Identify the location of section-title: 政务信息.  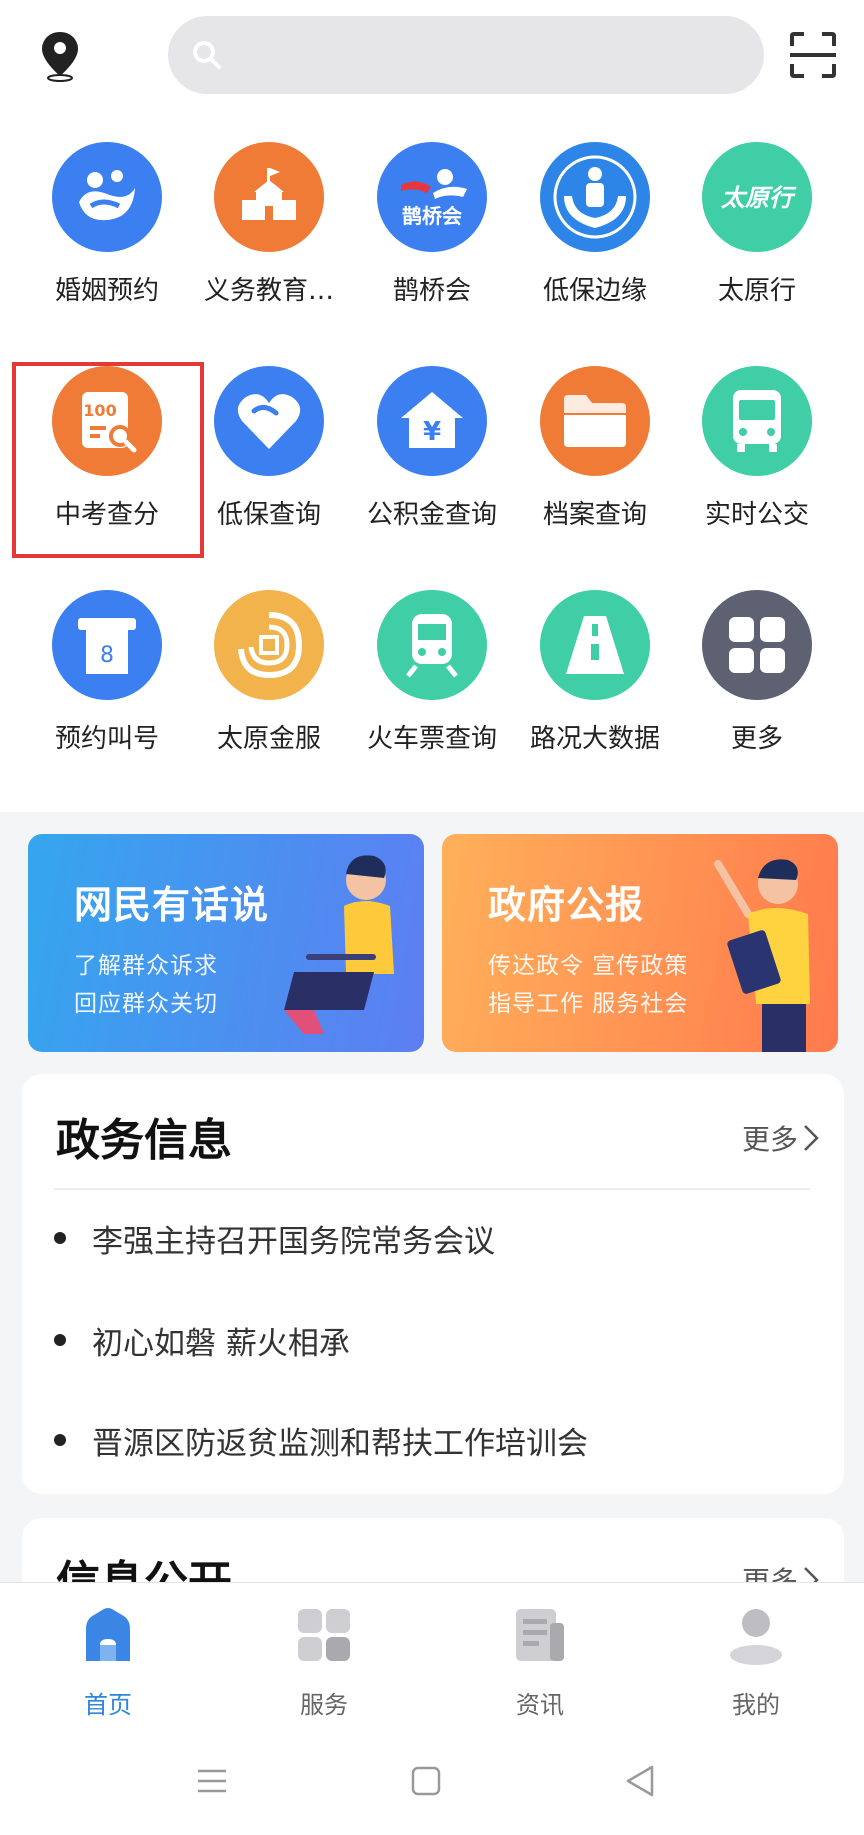
(144, 1140).